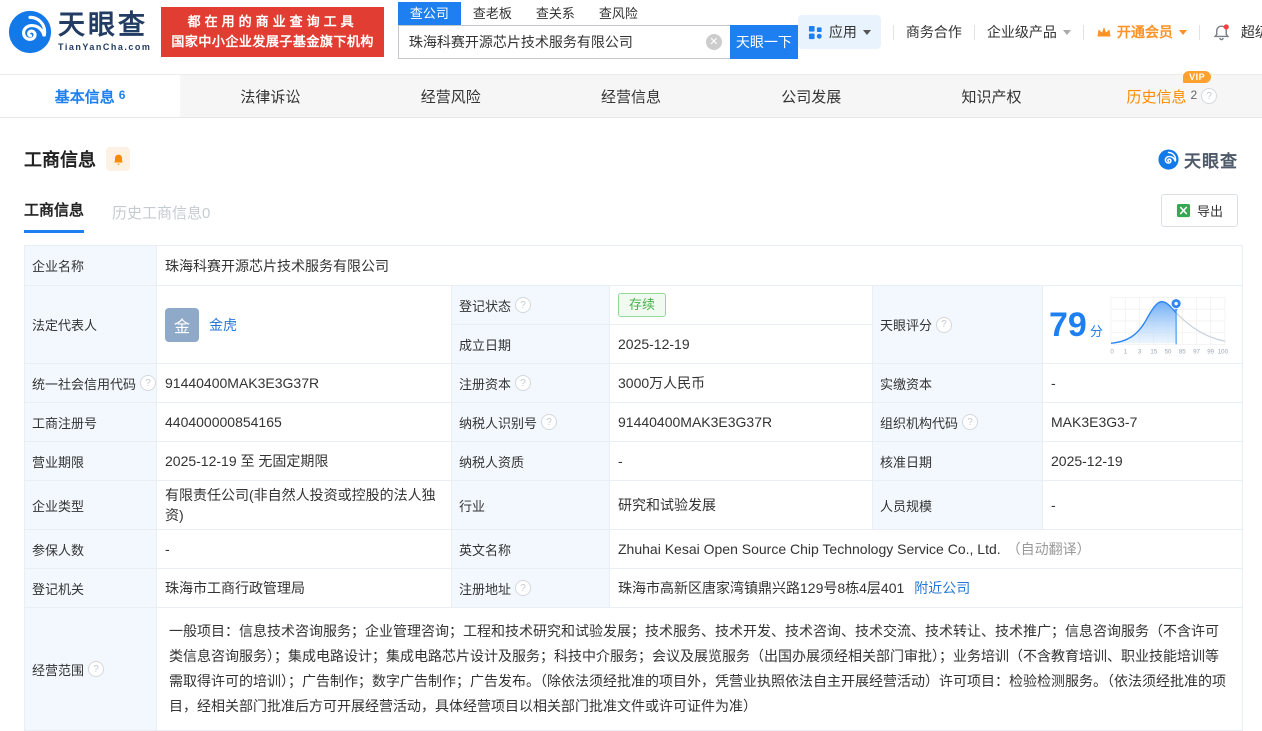 This screenshot has height=731, width=1262. Describe the element at coordinates (1112, 351) in the screenshot. I see `svg-text: 0` at that location.